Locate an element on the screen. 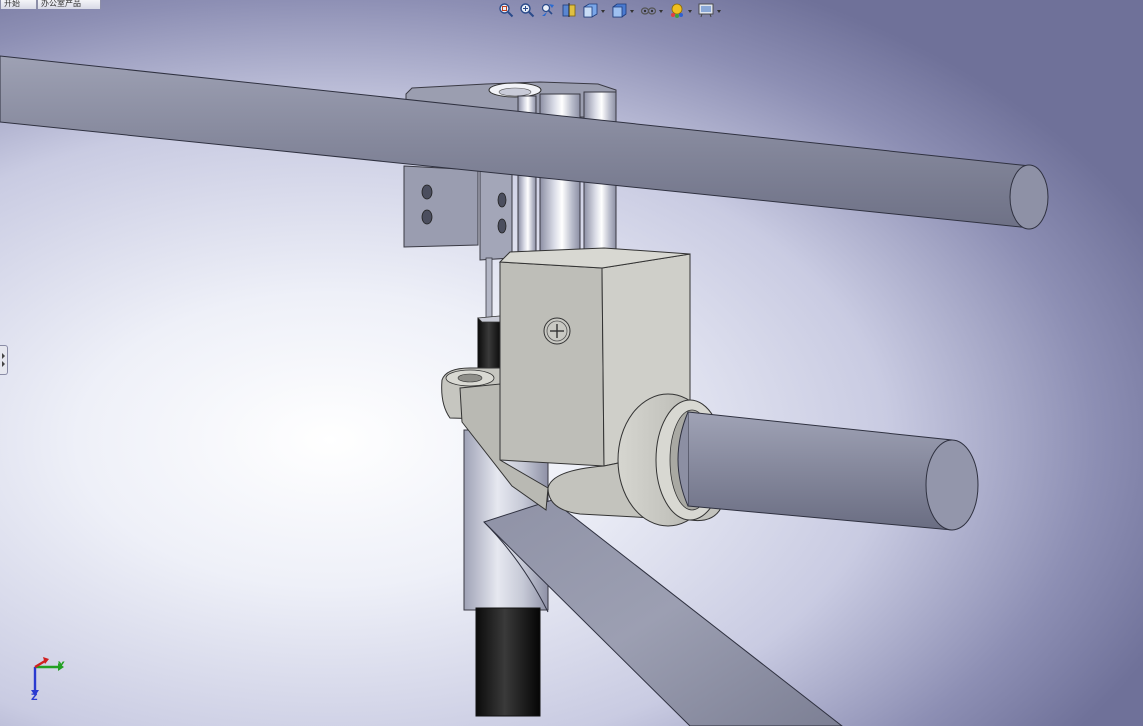 This screenshot has height=726, width=1143. document-tab: 开始 is located at coordinates (18, 4).